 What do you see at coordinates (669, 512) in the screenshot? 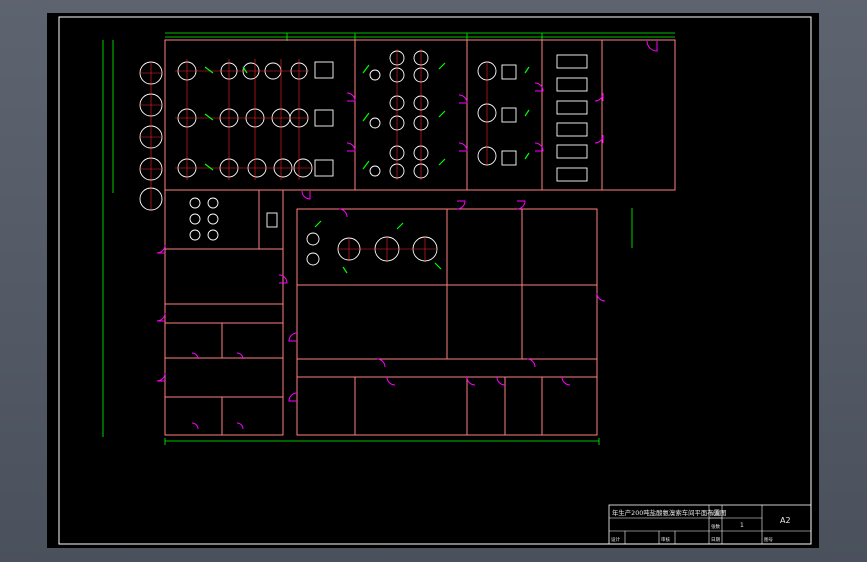
I see `drawing-title: 年生产200吨盐酸氨溴索车间平面布置图` at bounding box center [669, 512].